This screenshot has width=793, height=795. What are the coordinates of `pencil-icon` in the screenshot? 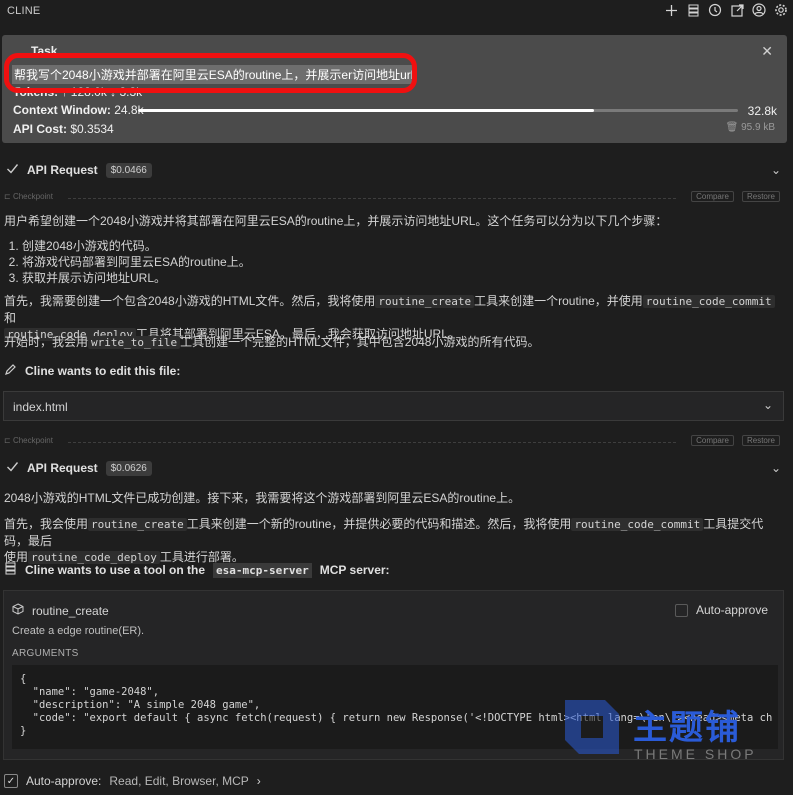 It's located at (10, 371).